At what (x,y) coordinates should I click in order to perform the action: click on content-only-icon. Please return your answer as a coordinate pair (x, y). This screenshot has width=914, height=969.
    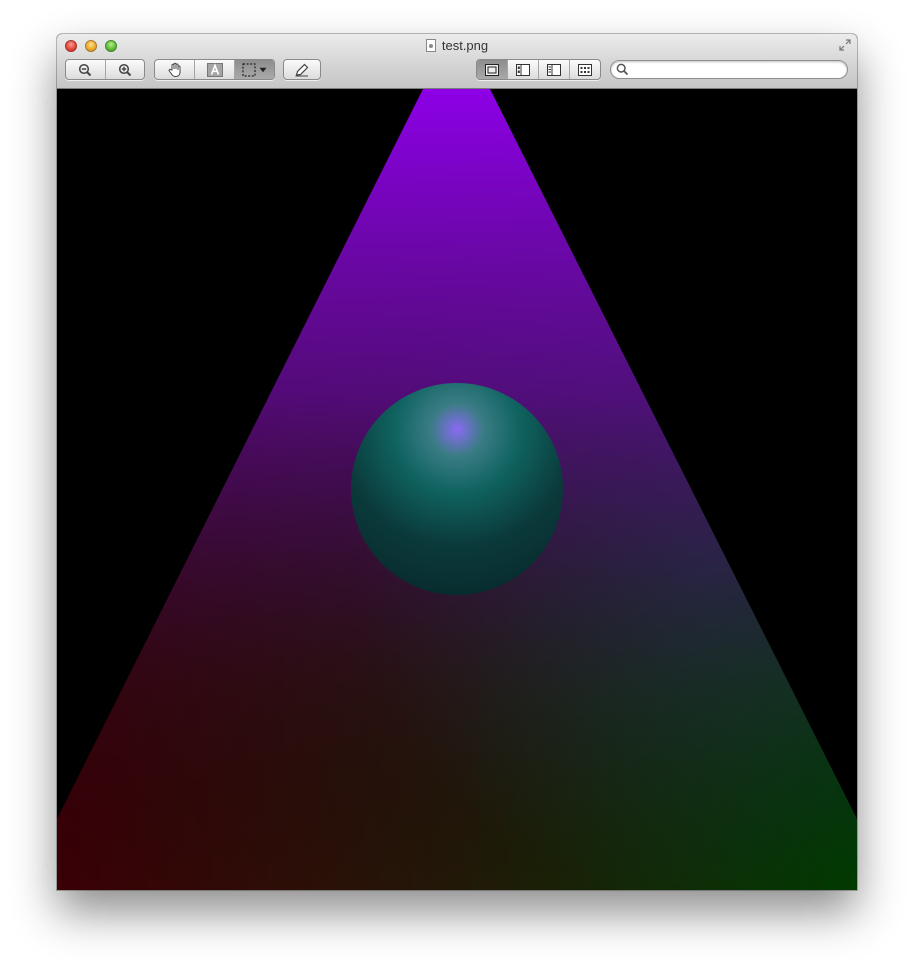
    Looking at the image, I should click on (492, 69).